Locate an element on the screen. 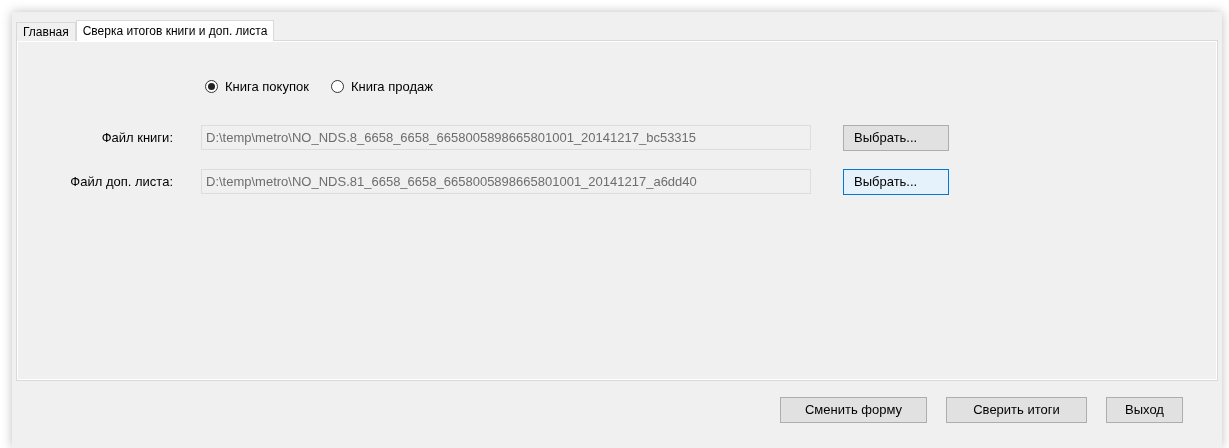  input-field: D:\temp\metro\NO_NDS.81_6658_6658_6658005898665801001_20141217_a6dd40 is located at coordinates (506, 181).